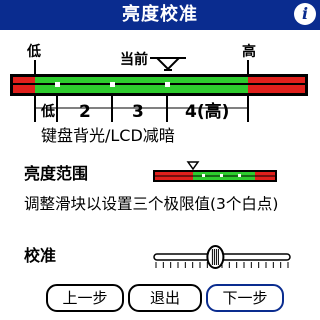  I want to click on slider-thumb-knob, so click(215, 257).